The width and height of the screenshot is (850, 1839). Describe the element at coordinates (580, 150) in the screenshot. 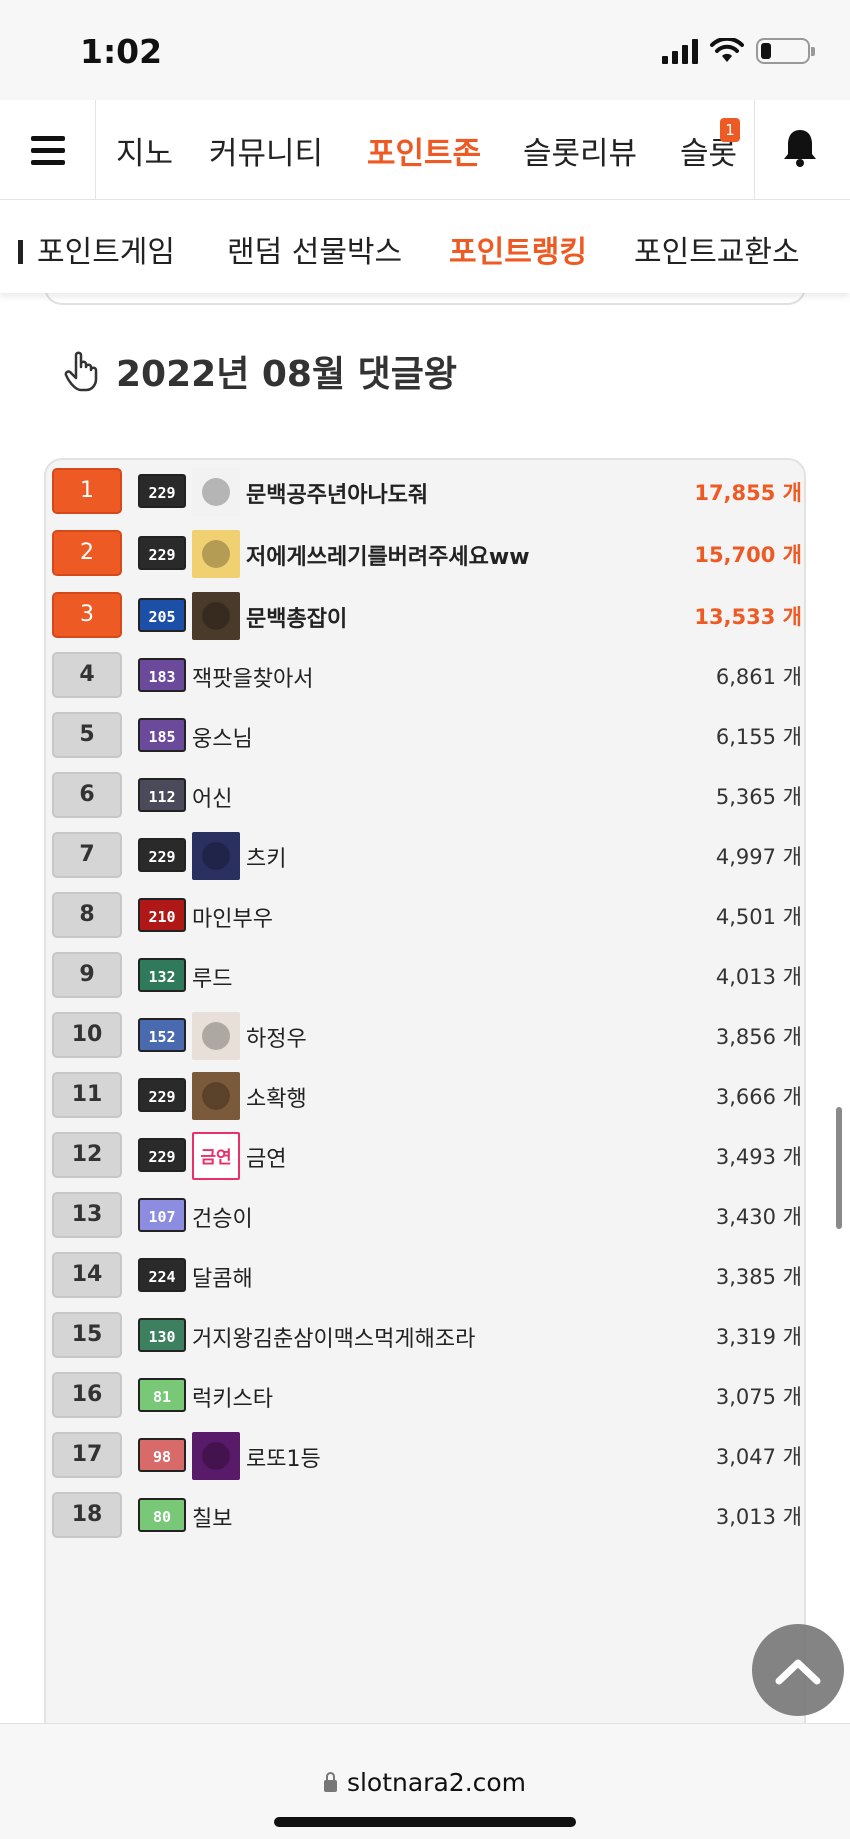

I see `nav-tab-slot-review: 슬롯리뷰` at that location.